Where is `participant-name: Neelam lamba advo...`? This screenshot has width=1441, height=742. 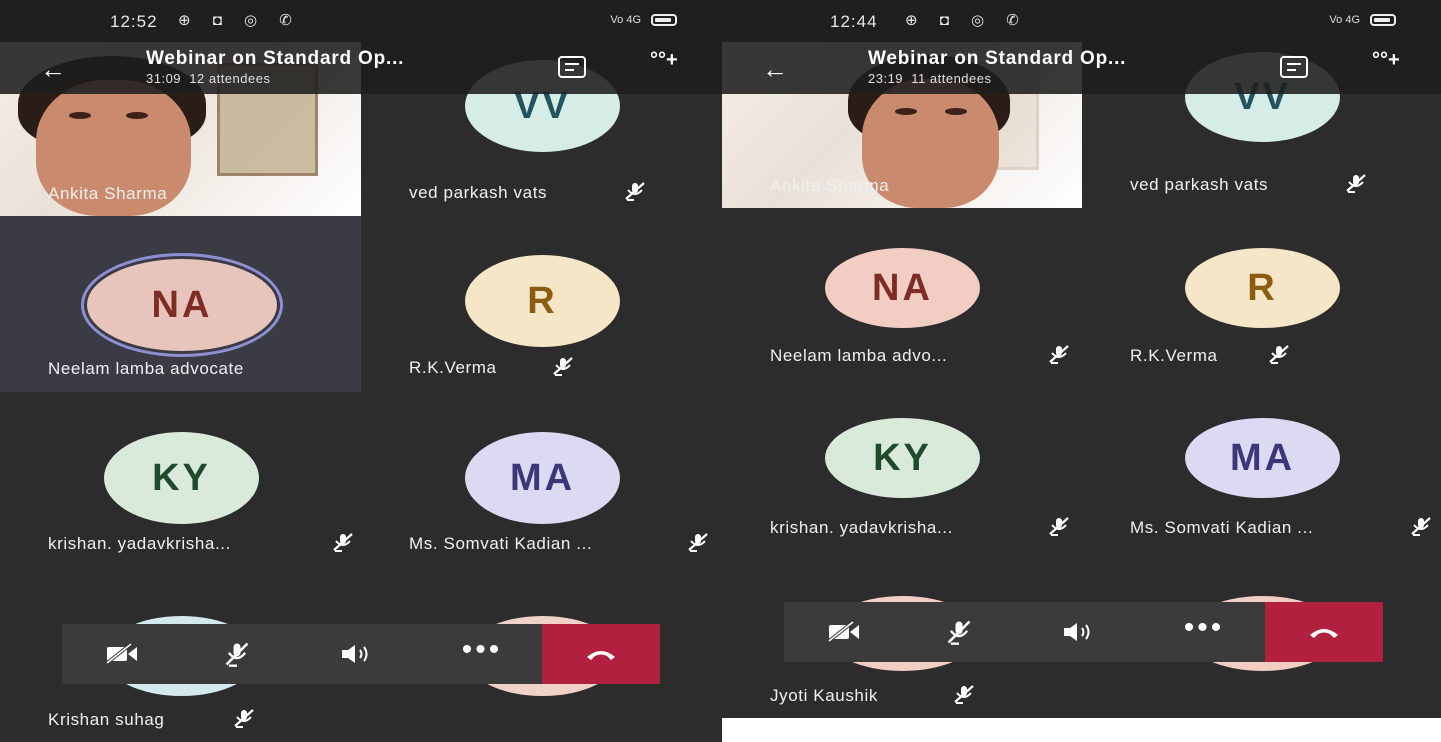
participant-name: Neelam lamba advo... is located at coordinates (859, 355).